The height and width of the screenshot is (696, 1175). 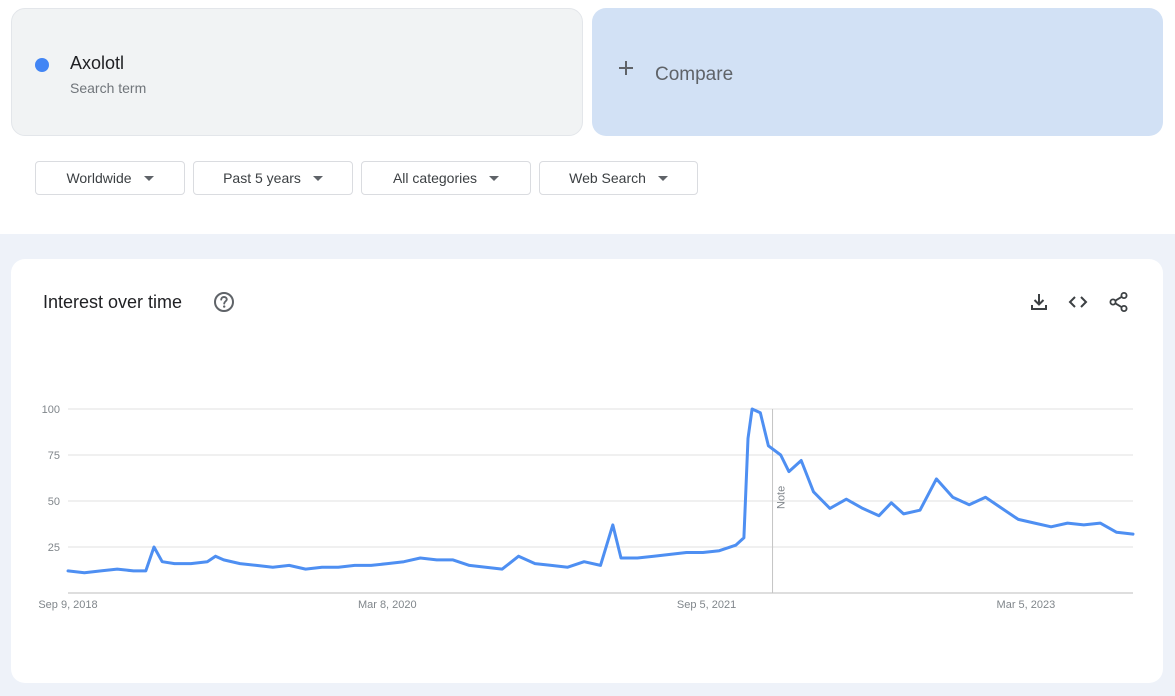 I want to click on filter-search-type: Web Search, so click(x=618, y=178).